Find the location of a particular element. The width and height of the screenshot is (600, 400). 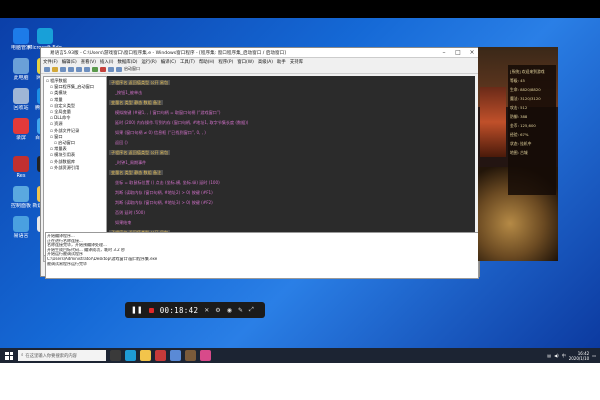

toolbar-window-label: 启动窗口 is located at coordinates (132, 68).